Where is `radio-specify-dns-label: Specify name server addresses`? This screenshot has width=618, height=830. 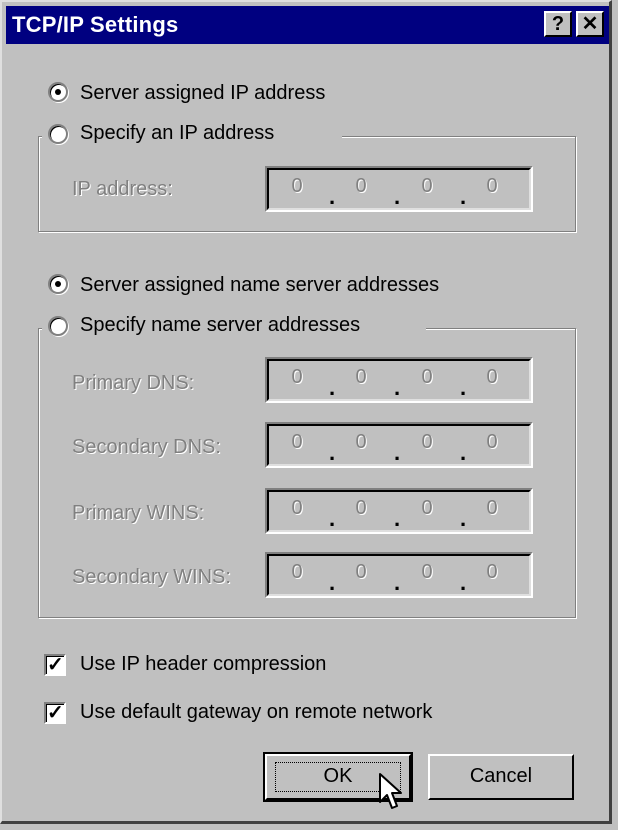
radio-specify-dns-label: Specify name server addresses is located at coordinates (220, 325).